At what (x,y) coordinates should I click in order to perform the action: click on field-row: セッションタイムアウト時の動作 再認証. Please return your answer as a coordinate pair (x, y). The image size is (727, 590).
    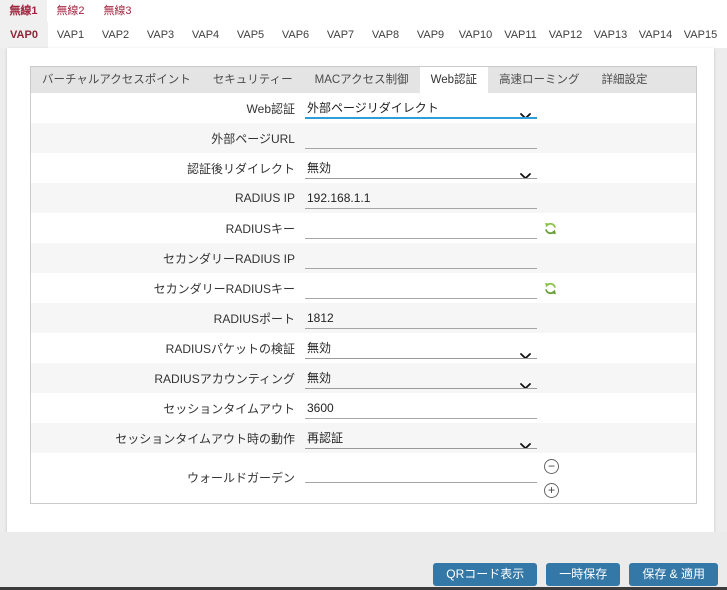
    Looking at the image, I should click on (363, 438).